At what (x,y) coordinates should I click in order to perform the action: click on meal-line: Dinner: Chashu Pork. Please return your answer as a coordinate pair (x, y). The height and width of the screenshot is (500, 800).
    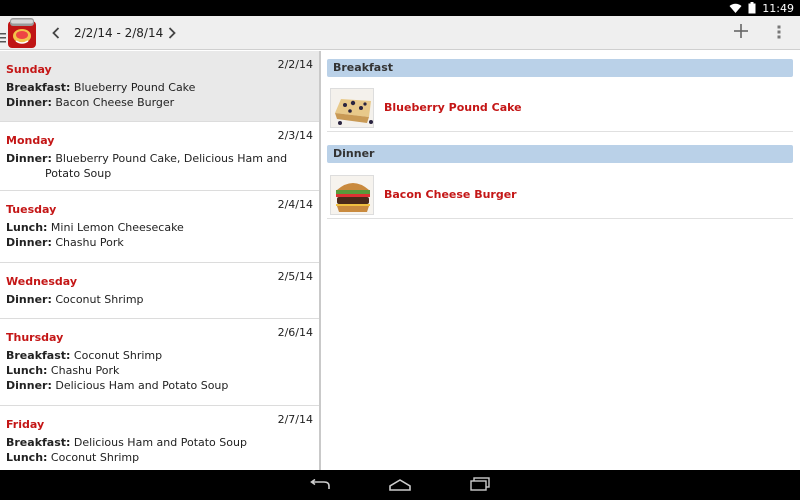
    Looking at the image, I should click on (159, 242).